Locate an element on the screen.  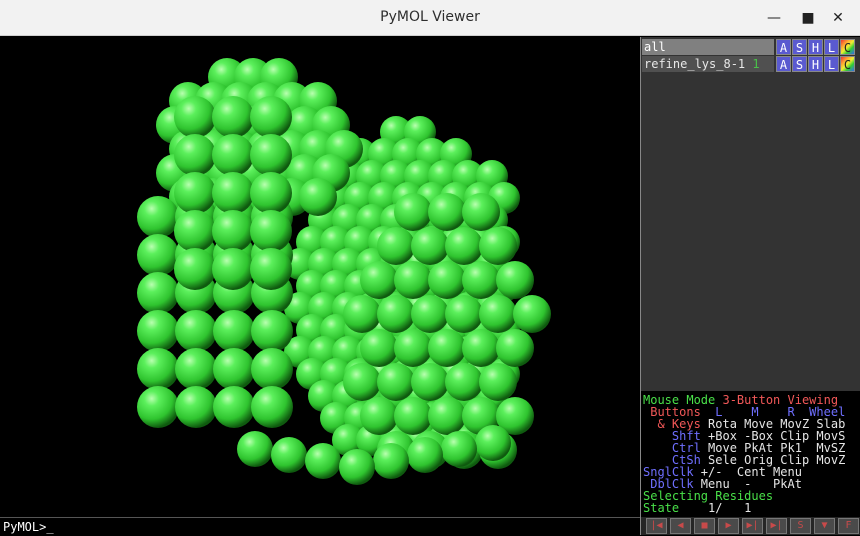
stop-button: ■ is located at coordinates (704, 526).